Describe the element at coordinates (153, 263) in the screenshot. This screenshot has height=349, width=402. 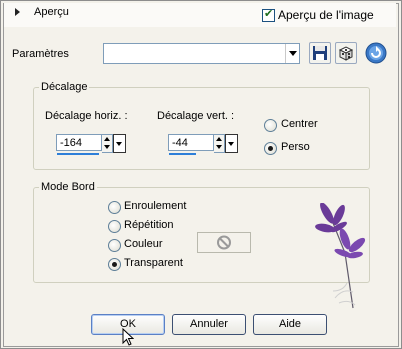
I see `transparent-radio-label: Transparent` at that location.